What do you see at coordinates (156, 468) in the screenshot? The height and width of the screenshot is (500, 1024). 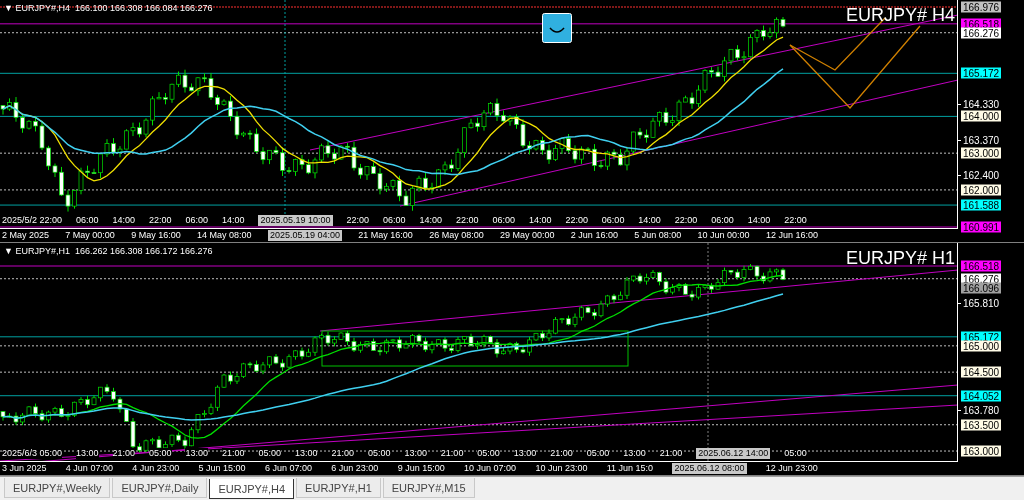 I see `time-label: 4 Jun 23:00` at bounding box center [156, 468].